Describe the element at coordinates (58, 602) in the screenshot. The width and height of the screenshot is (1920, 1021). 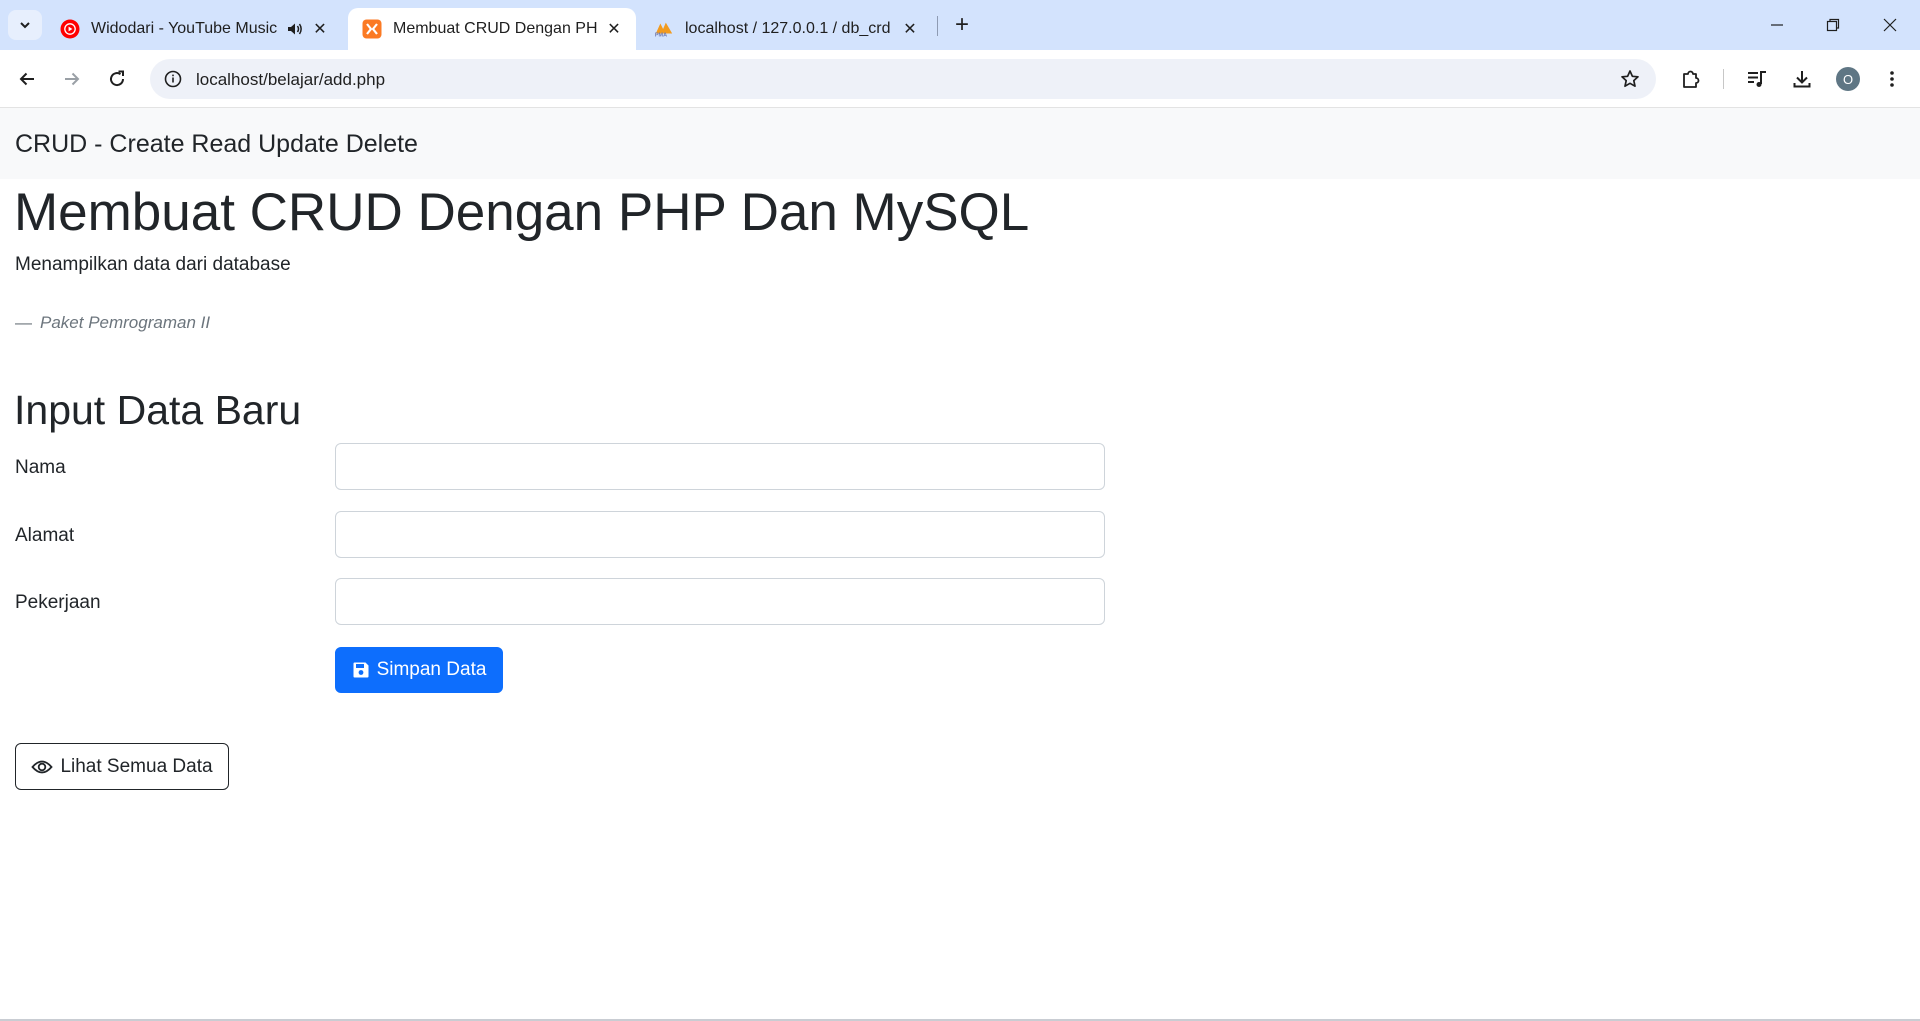
I see `pekerjaan-label: Pekerjaan` at that location.